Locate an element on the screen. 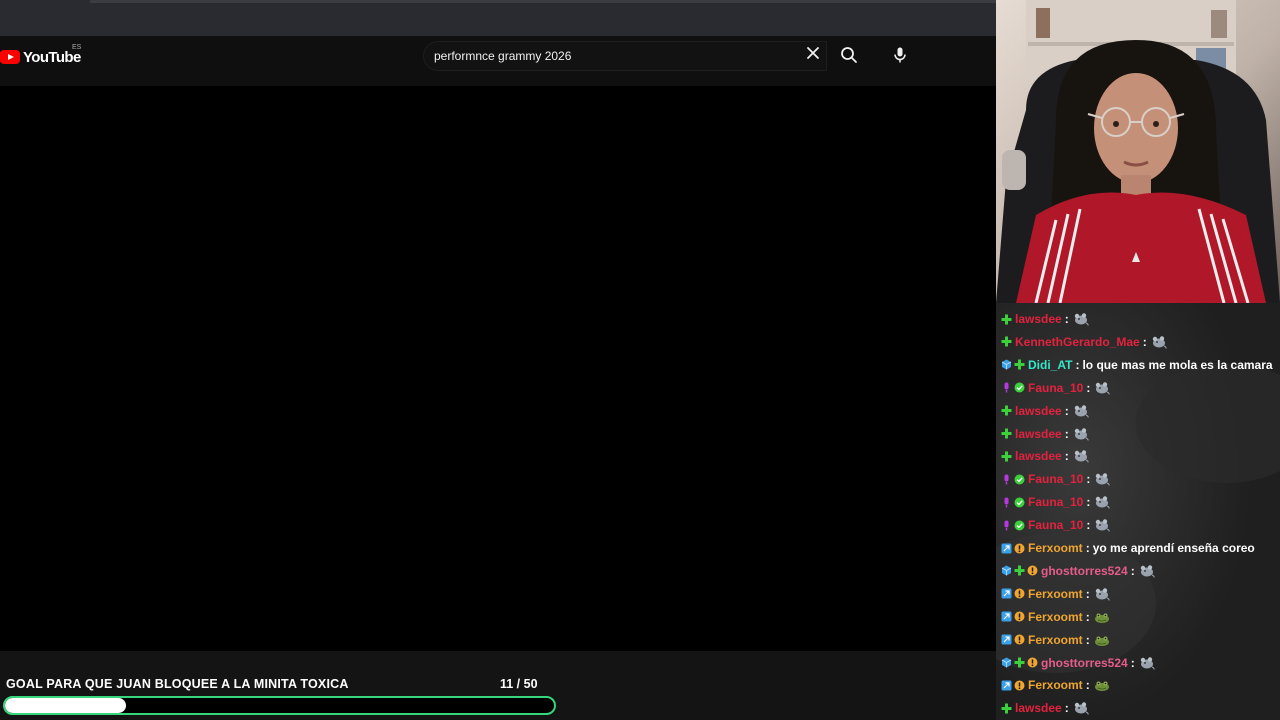 This screenshot has height=720, width=1280. chat-message-text: lo que mas me mola es la camara is located at coordinates (1177, 364).